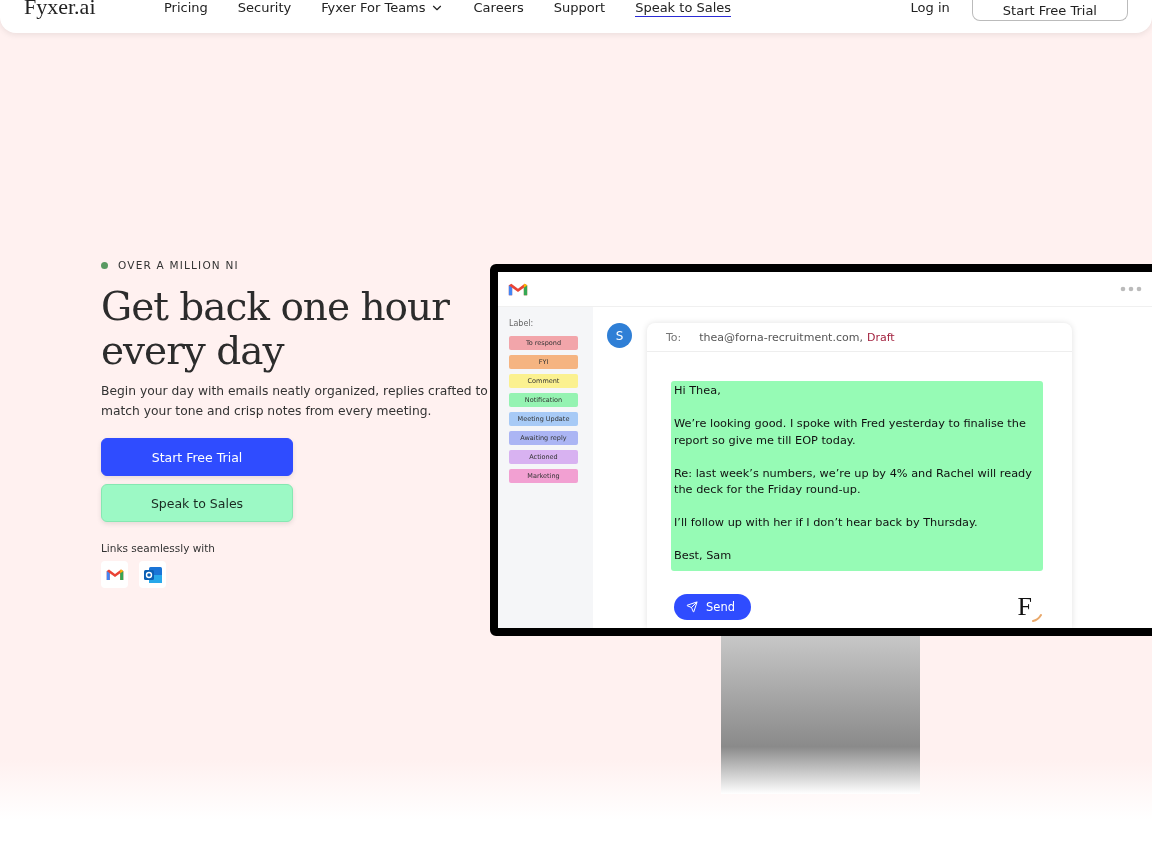 The width and height of the screenshot is (1152, 852). Describe the element at coordinates (930, 7) in the screenshot. I see `login-link: Log in` at that location.